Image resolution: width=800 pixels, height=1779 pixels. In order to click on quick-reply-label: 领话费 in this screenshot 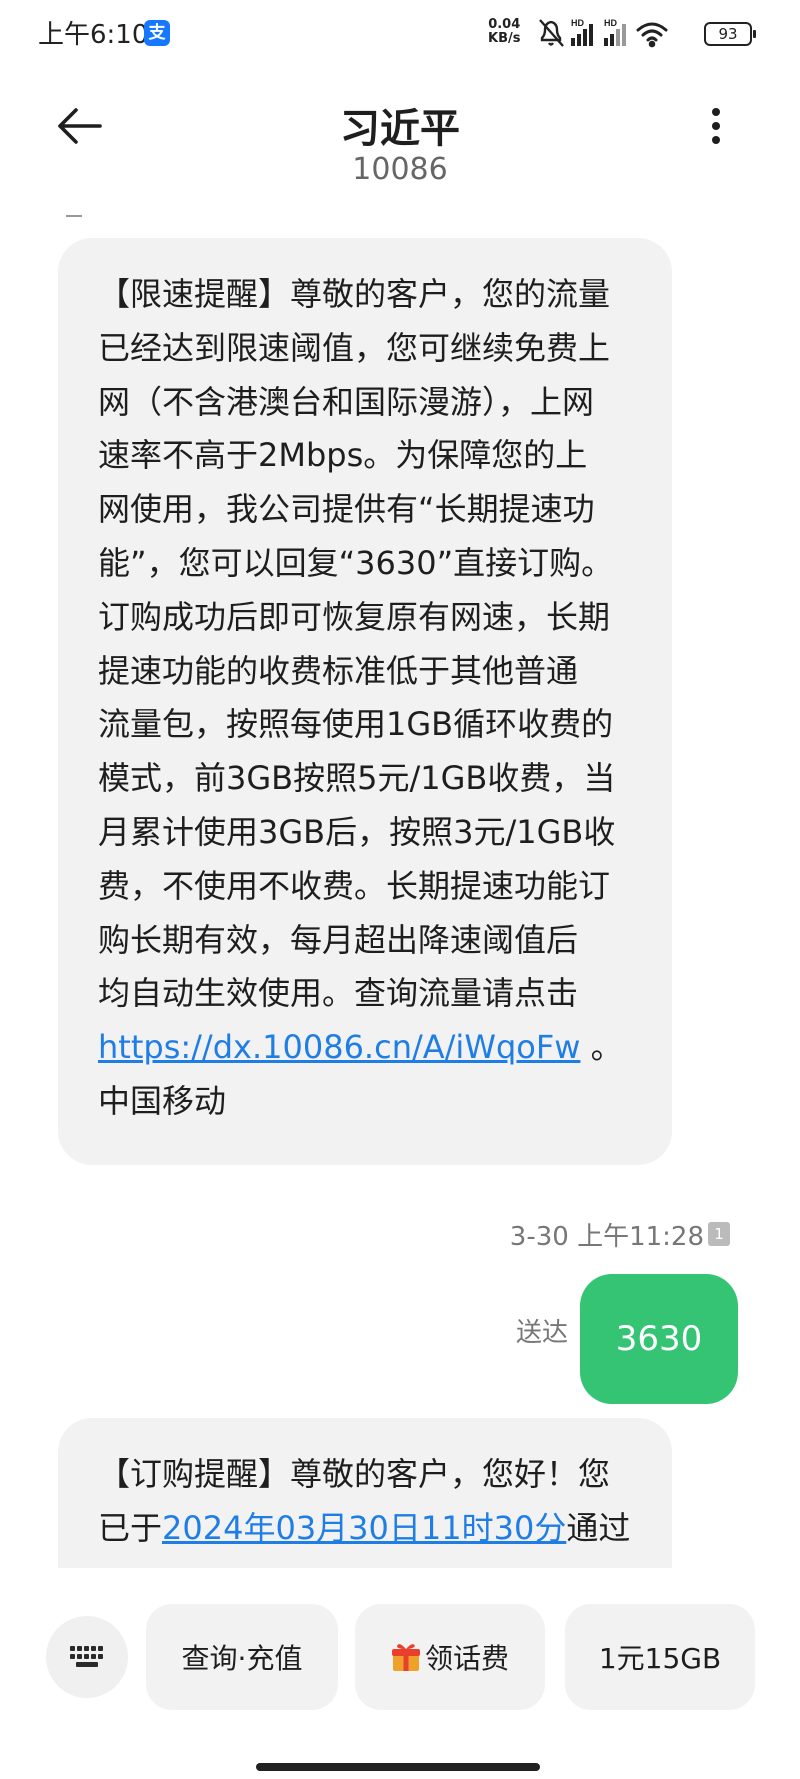, I will do `click(466, 1658)`.